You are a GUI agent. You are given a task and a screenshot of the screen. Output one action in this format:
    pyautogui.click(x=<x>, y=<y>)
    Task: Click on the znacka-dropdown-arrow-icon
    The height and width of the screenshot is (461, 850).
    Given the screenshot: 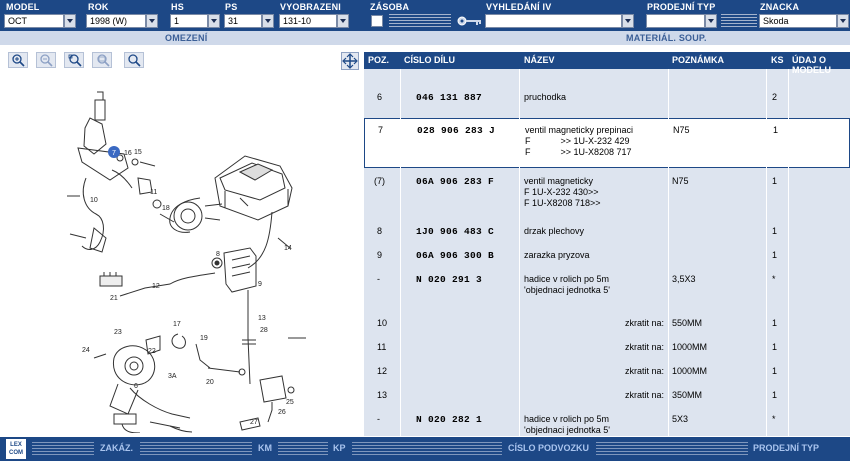 What is the action you would take?
    pyautogui.click(x=843, y=21)
    